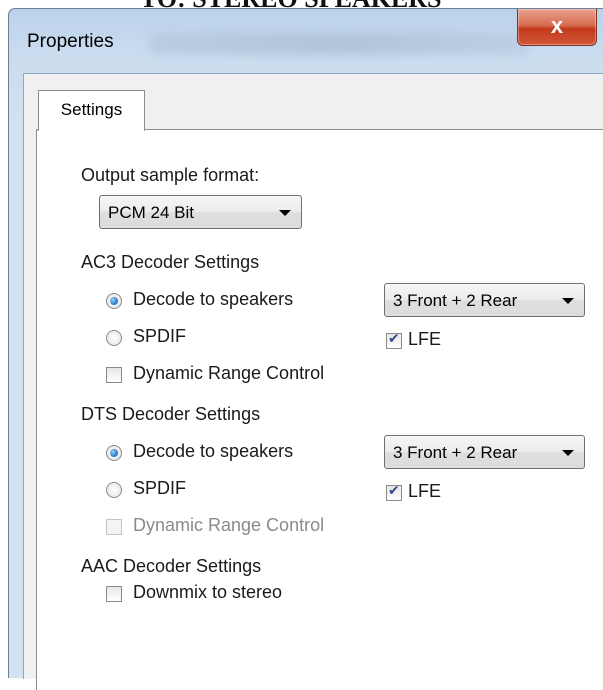  I want to click on tab-settings: Settings, so click(91, 110).